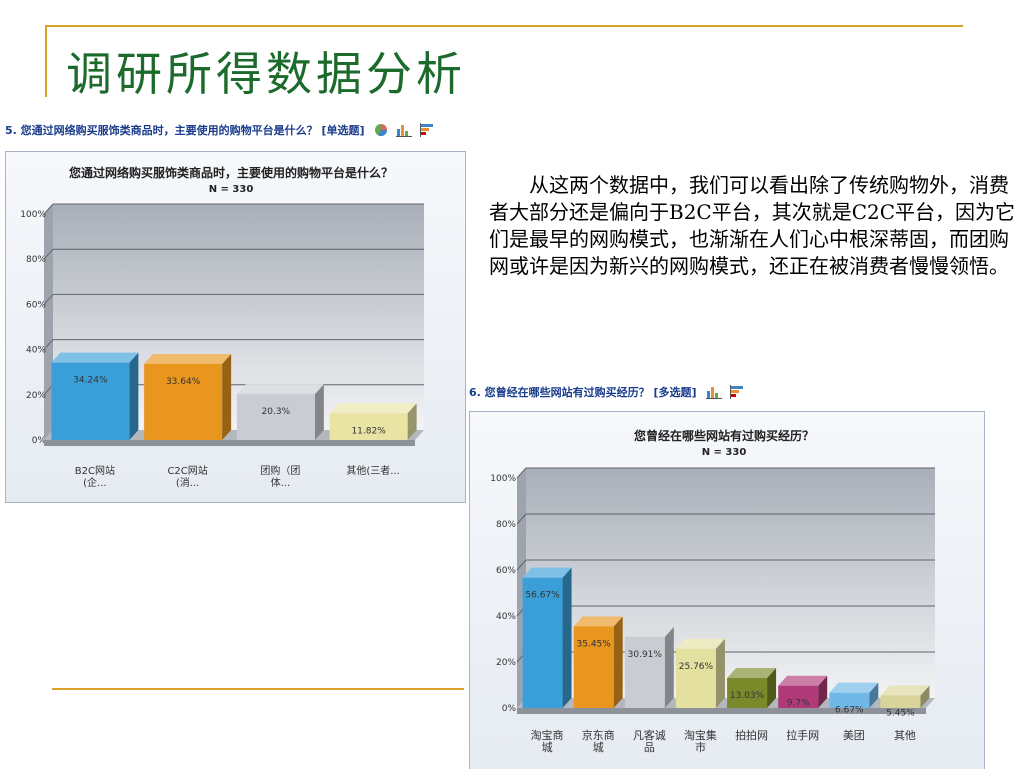  Describe the element at coordinates (700, 747) in the screenshot. I see `x-tick-label: 市` at that location.